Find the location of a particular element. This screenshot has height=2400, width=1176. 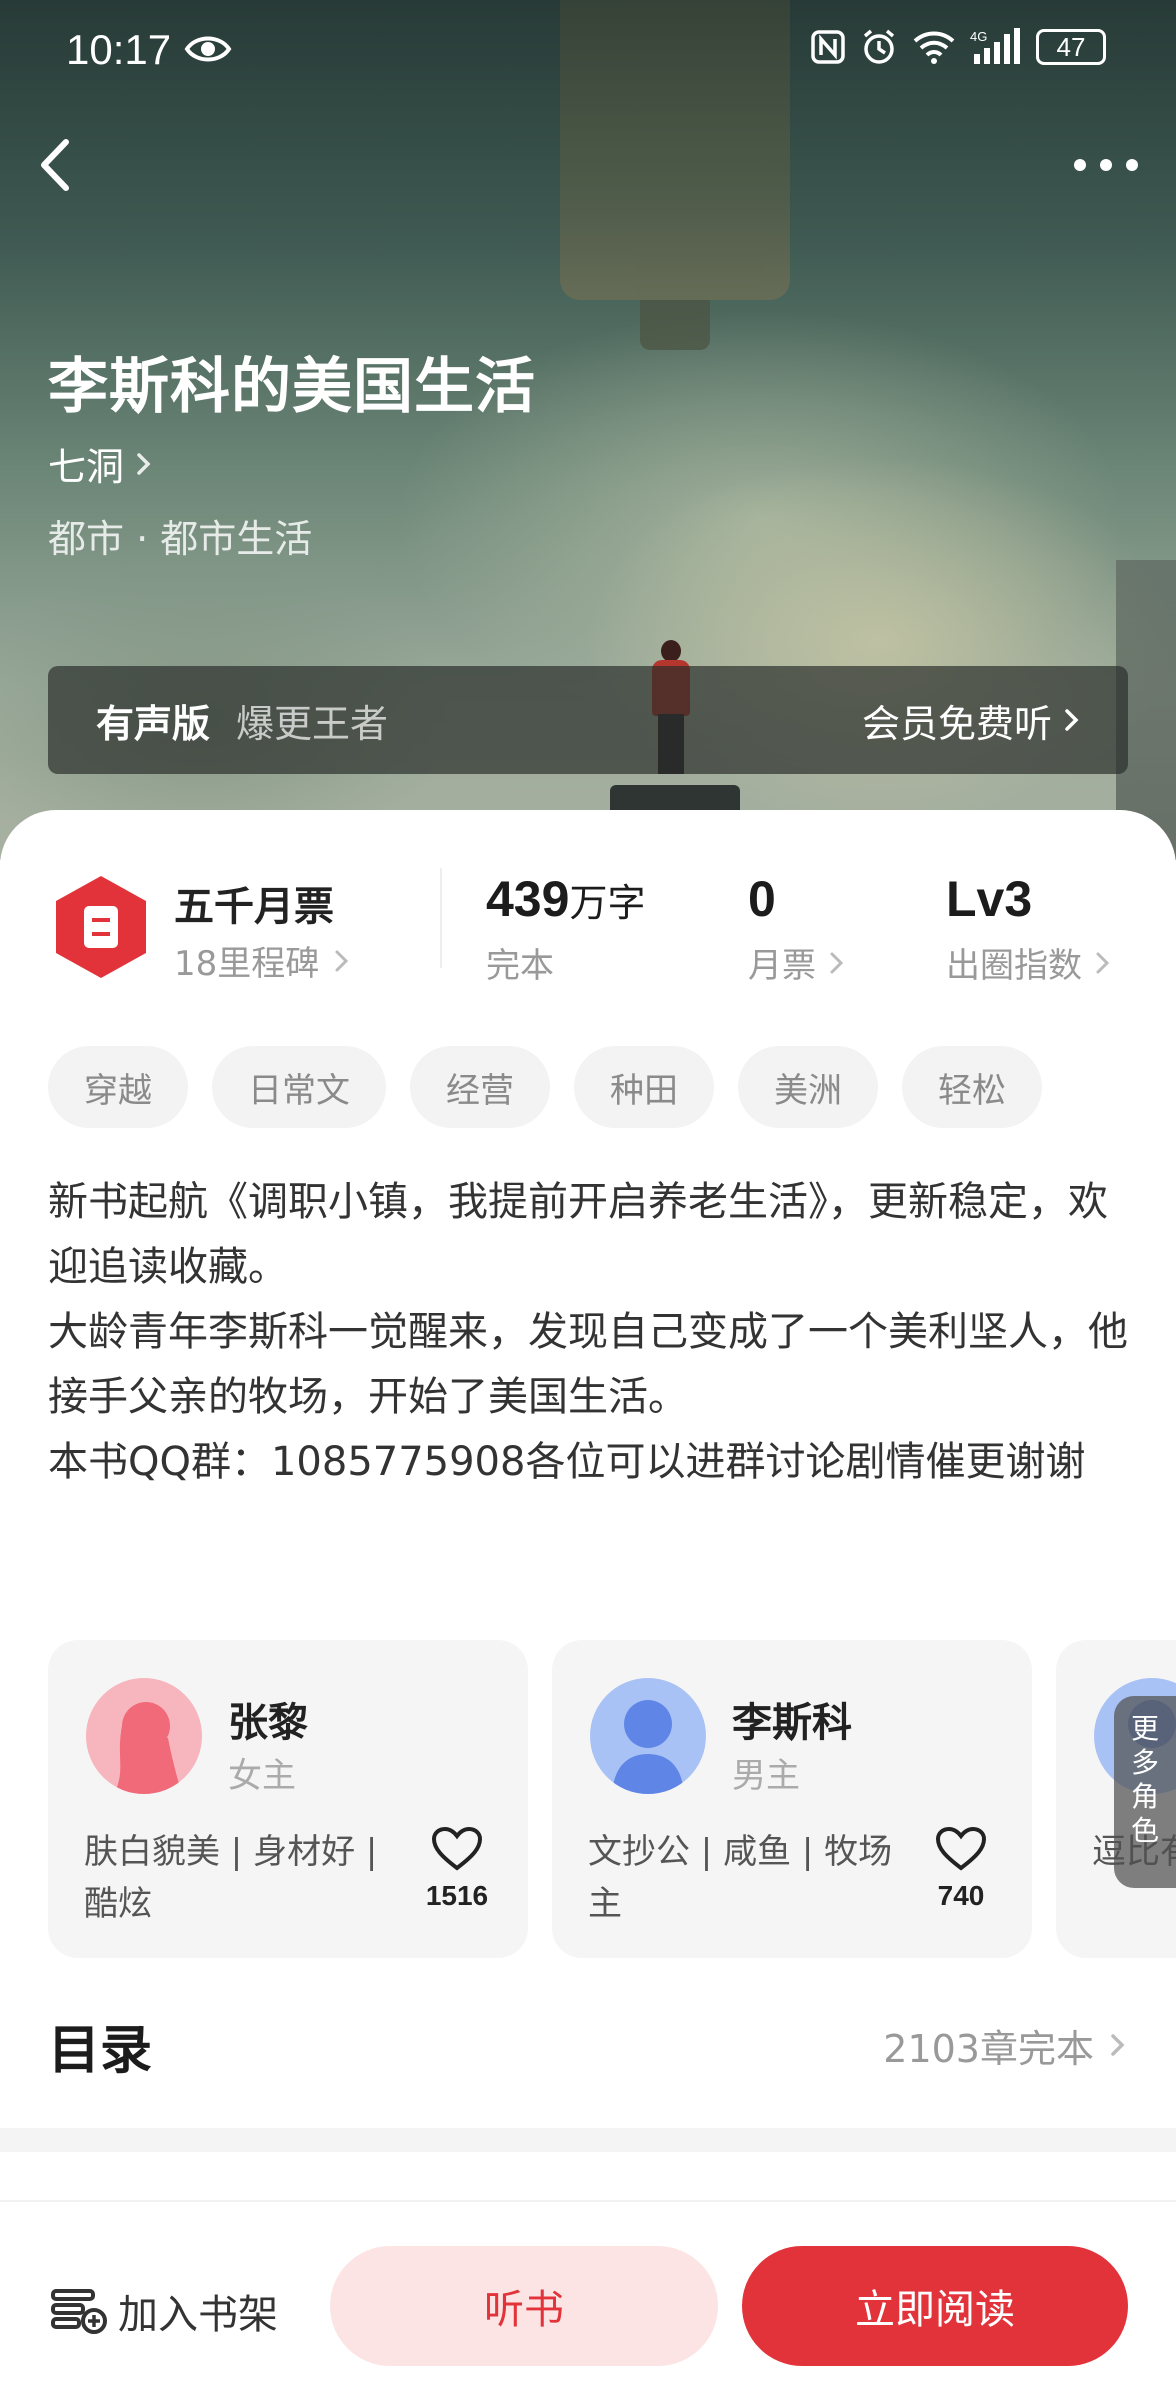

tag-list: 穿越 日常文 经营 种田 美洲 轻松 is located at coordinates (545, 1087).